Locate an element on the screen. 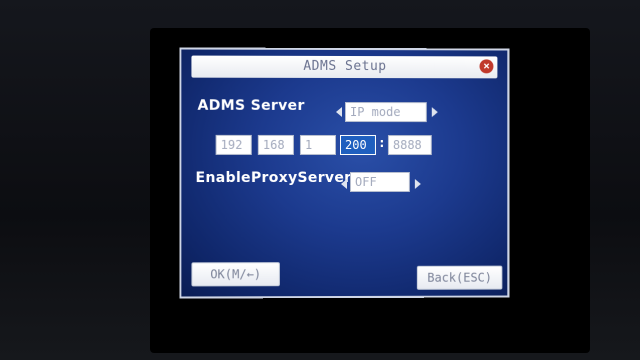 The height and width of the screenshot is (360, 640). close-icon: × is located at coordinates (486, 66).